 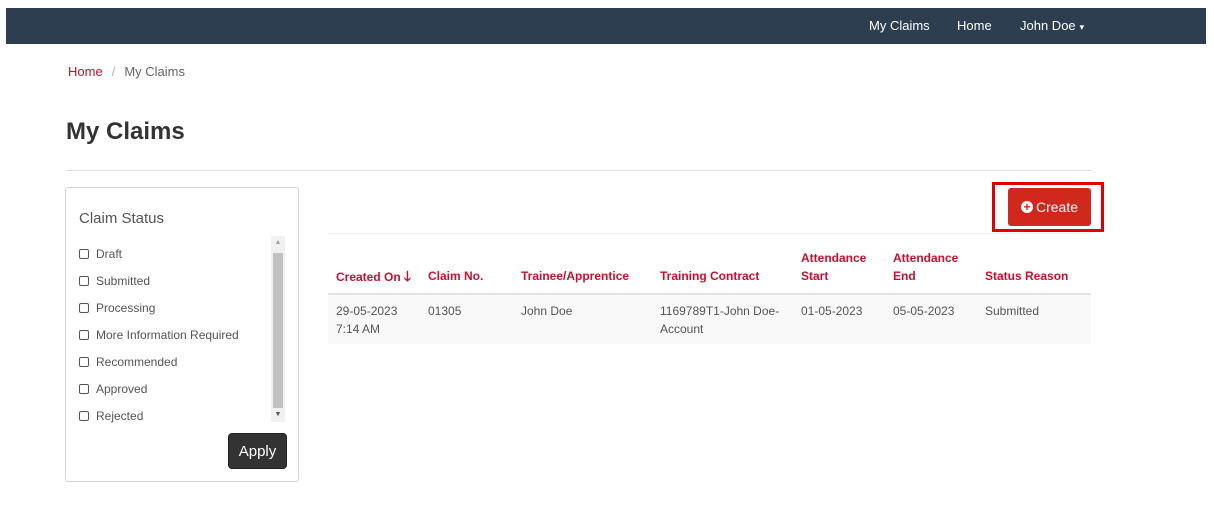 I want to click on create-button: + Create, so click(x=1049, y=207).